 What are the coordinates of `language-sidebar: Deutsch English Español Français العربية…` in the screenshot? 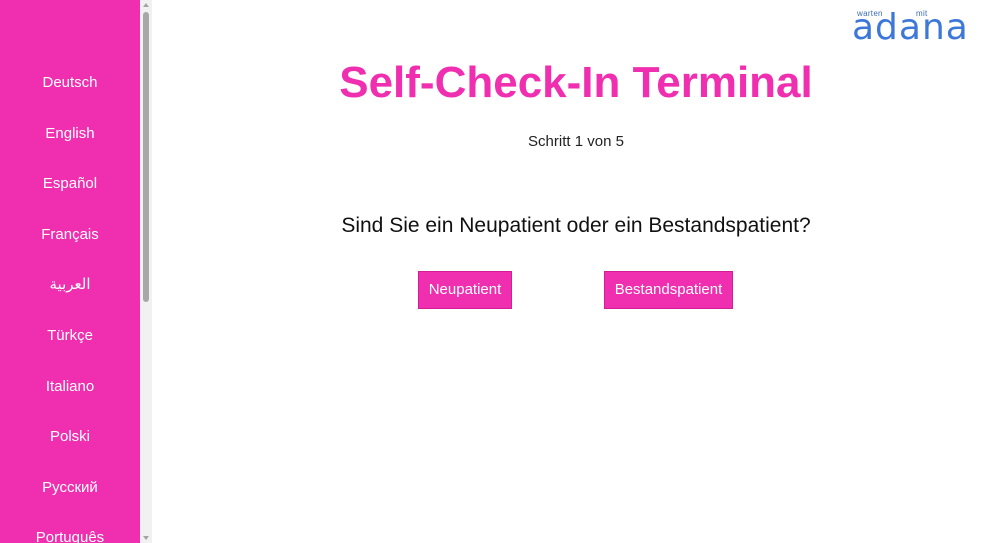 It's located at (70, 271).